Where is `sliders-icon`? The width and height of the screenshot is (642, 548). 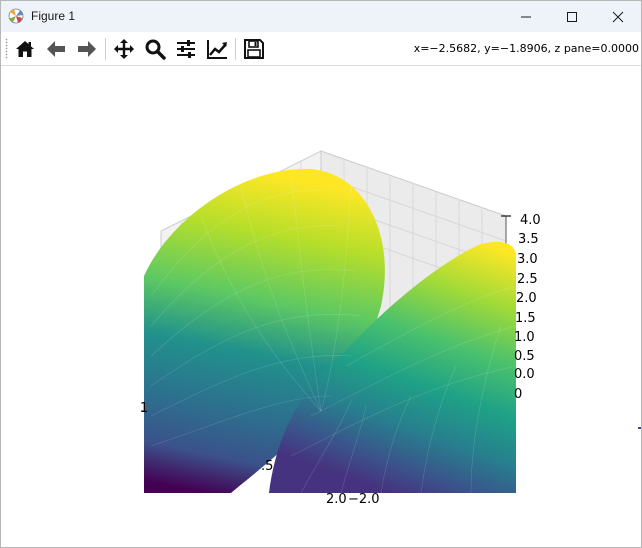 sliders-icon is located at coordinates (186, 49).